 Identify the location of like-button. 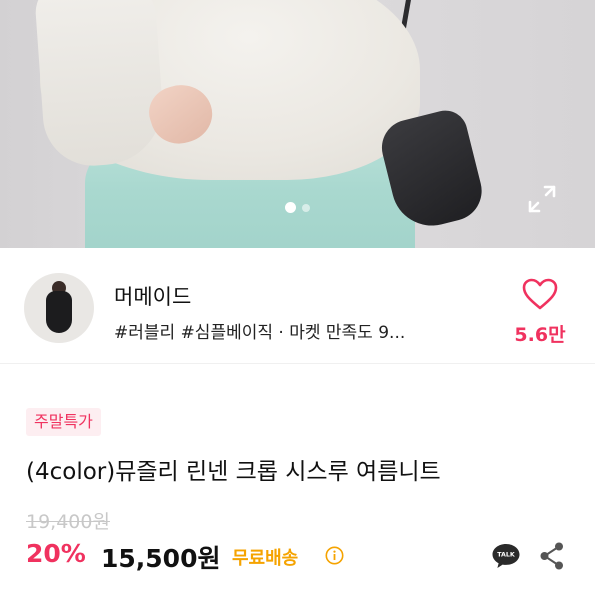
(540, 294).